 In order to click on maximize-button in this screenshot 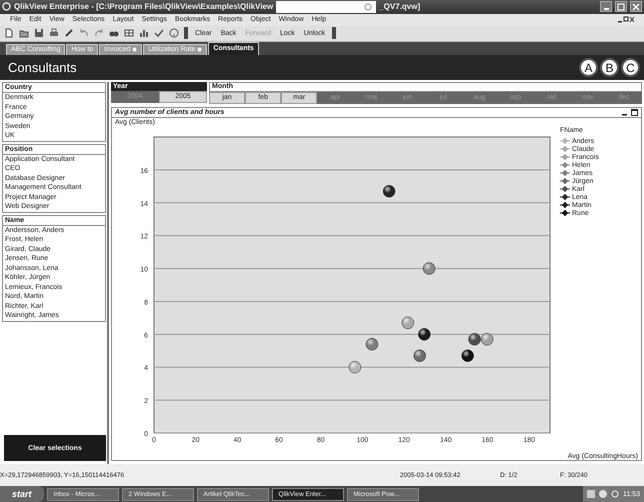, I will do `click(621, 6)`.